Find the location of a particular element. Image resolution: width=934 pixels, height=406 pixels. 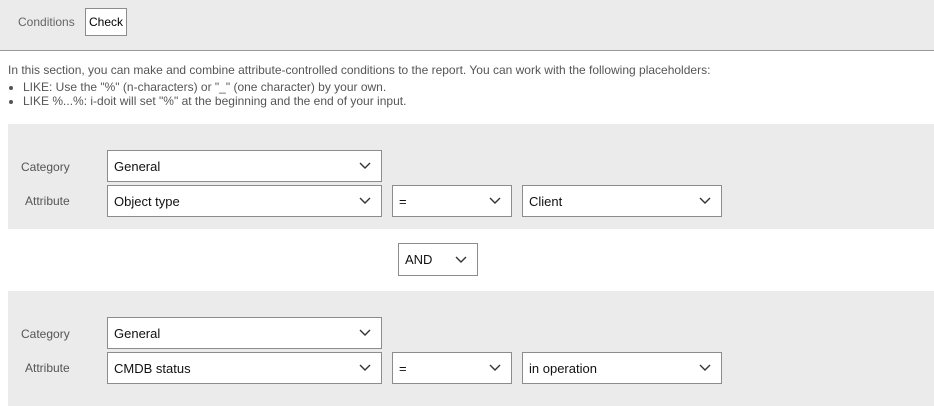

conditions-tab-bar: Conditions Check is located at coordinates (467, 25).